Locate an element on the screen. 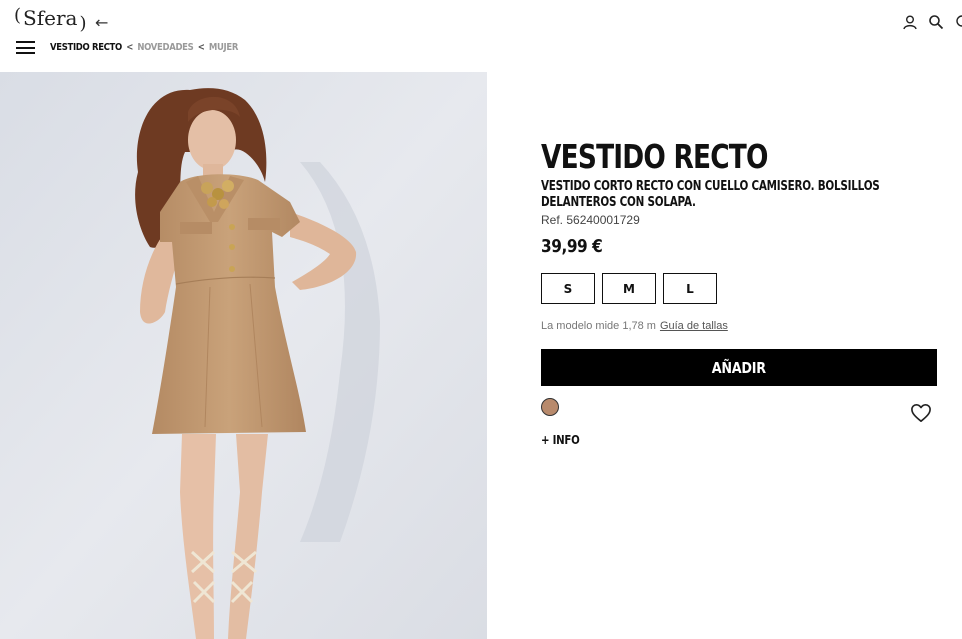 The height and width of the screenshot is (639, 962). back-arrow-icon: ← is located at coordinates (101, 22).